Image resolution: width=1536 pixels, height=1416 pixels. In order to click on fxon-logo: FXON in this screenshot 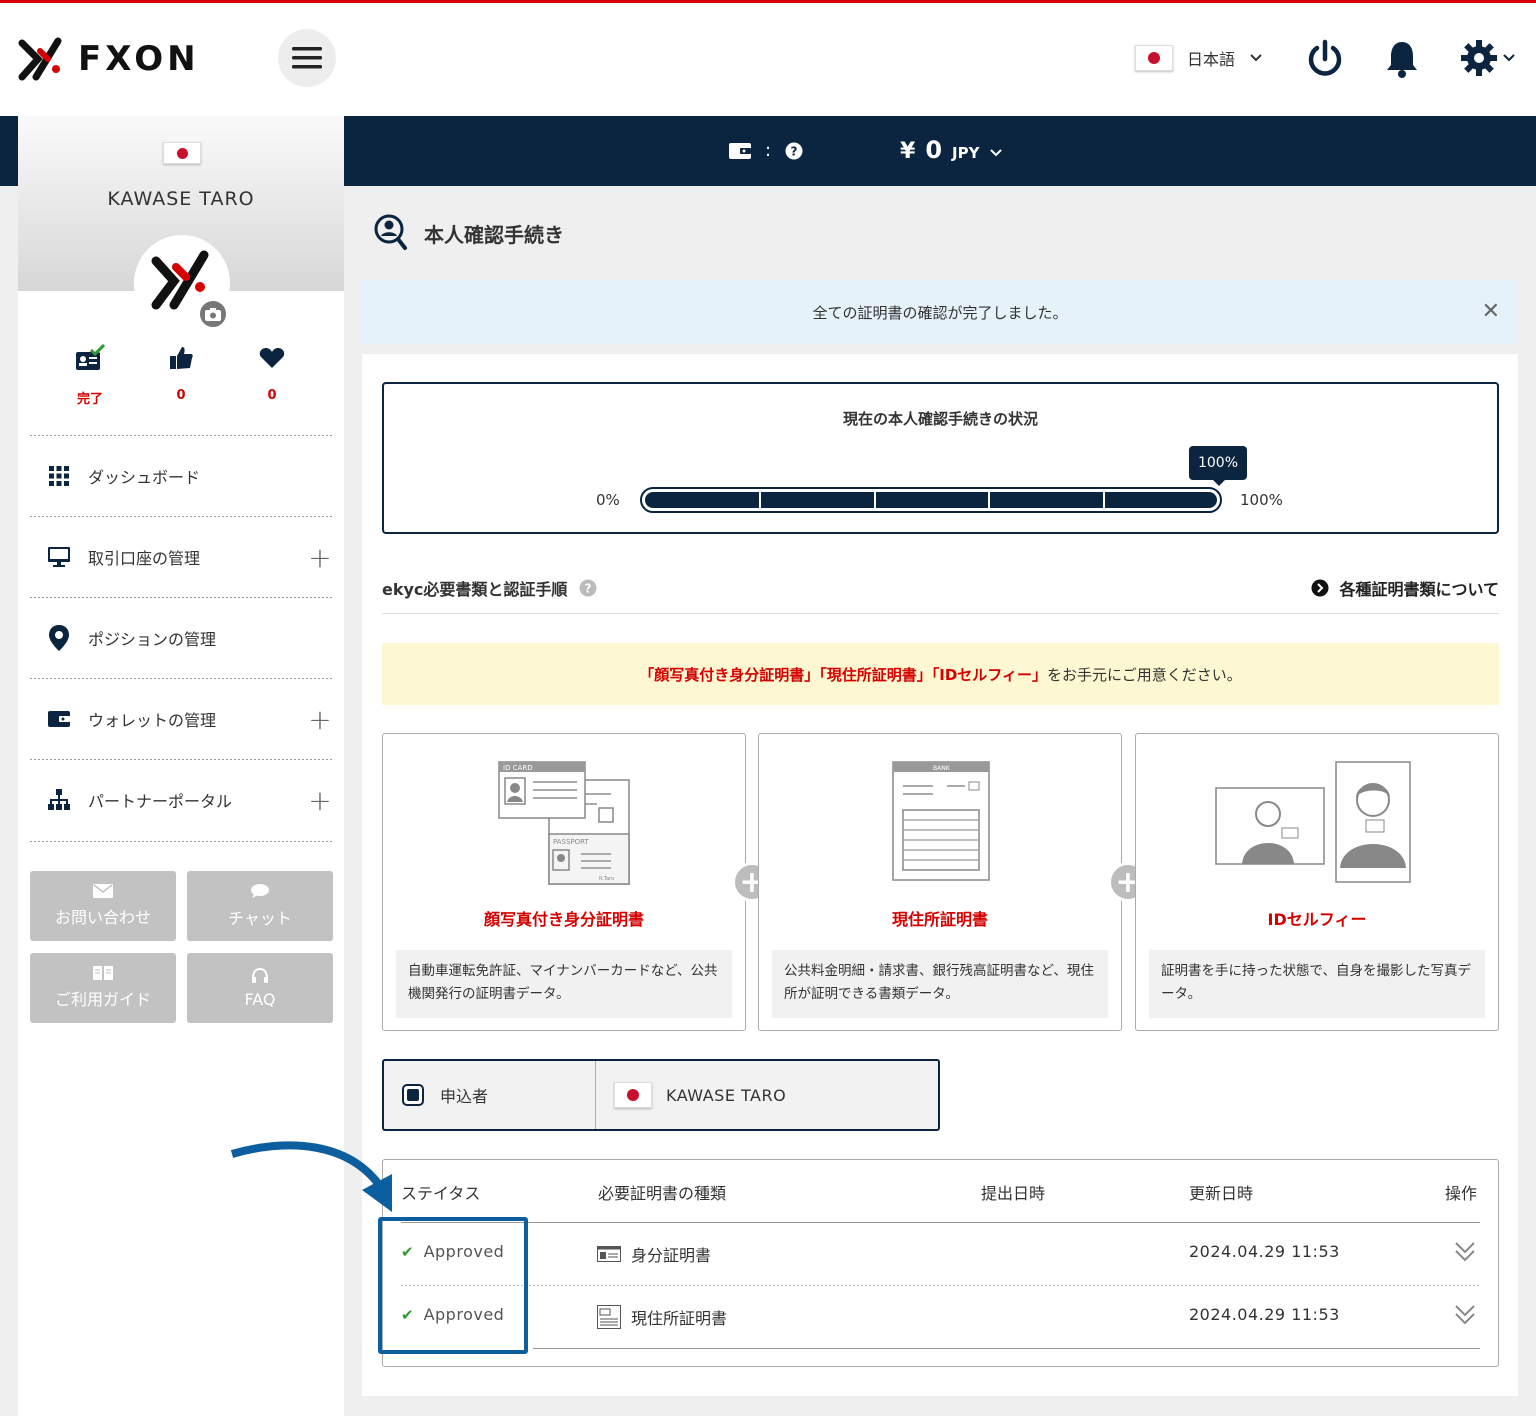, I will do `click(109, 59)`.